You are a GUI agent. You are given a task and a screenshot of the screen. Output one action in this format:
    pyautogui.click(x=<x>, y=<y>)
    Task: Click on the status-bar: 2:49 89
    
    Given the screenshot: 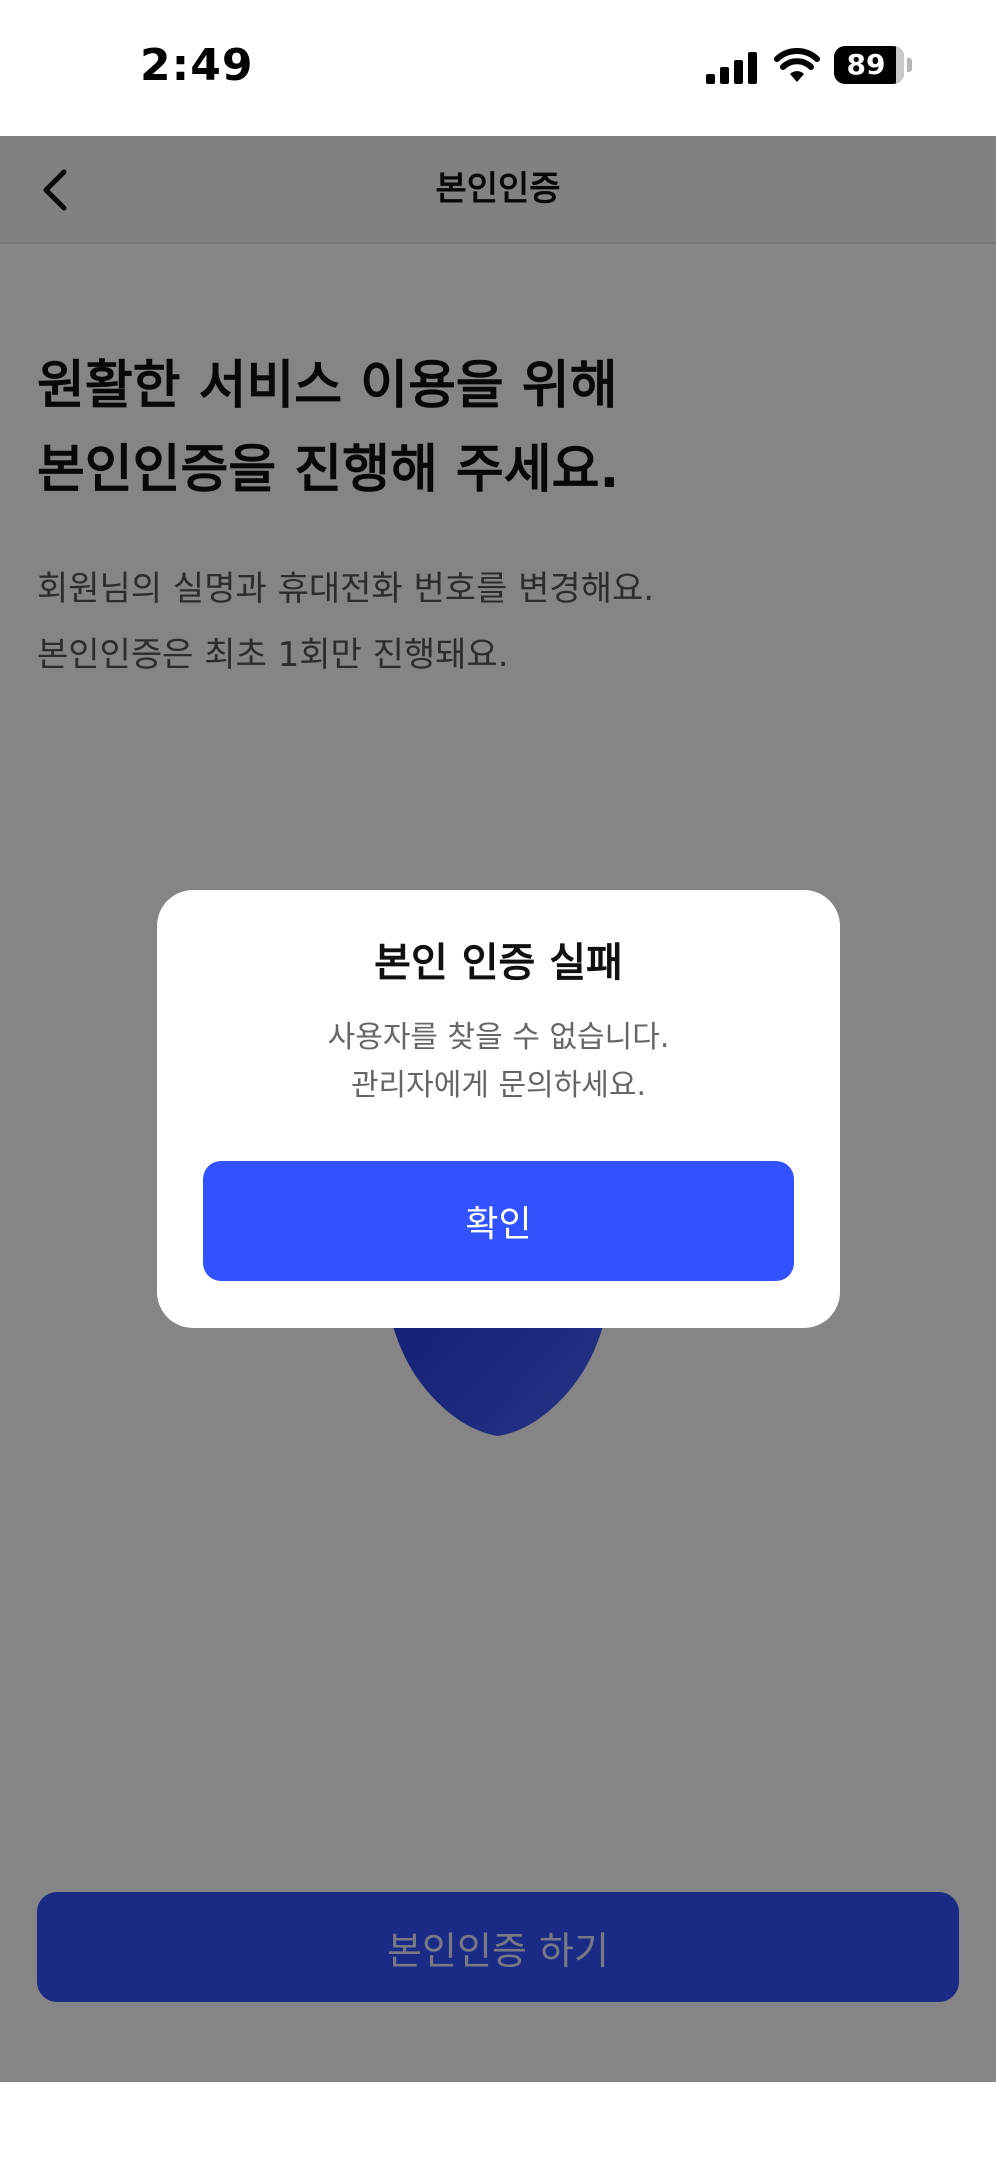 What is the action you would take?
    pyautogui.click(x=498, y=68)
    